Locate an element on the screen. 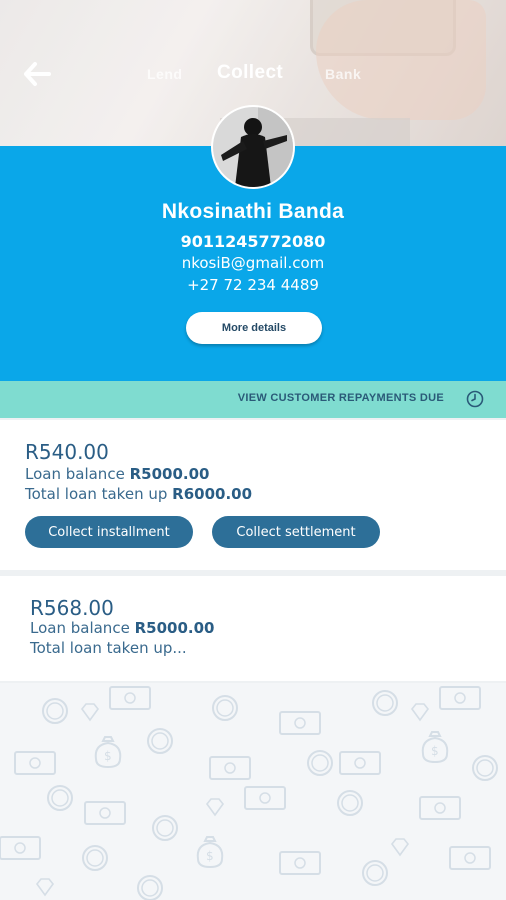  installment-amount: R540.00 is located at coordinates (67, 452).